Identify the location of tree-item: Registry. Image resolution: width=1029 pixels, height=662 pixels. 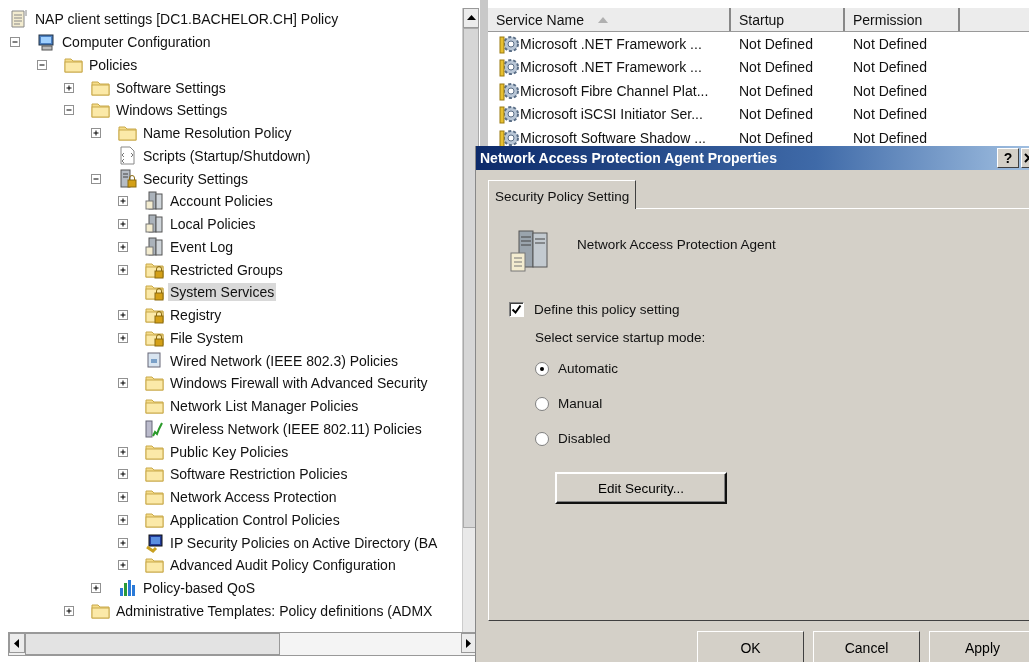
(196, 315).